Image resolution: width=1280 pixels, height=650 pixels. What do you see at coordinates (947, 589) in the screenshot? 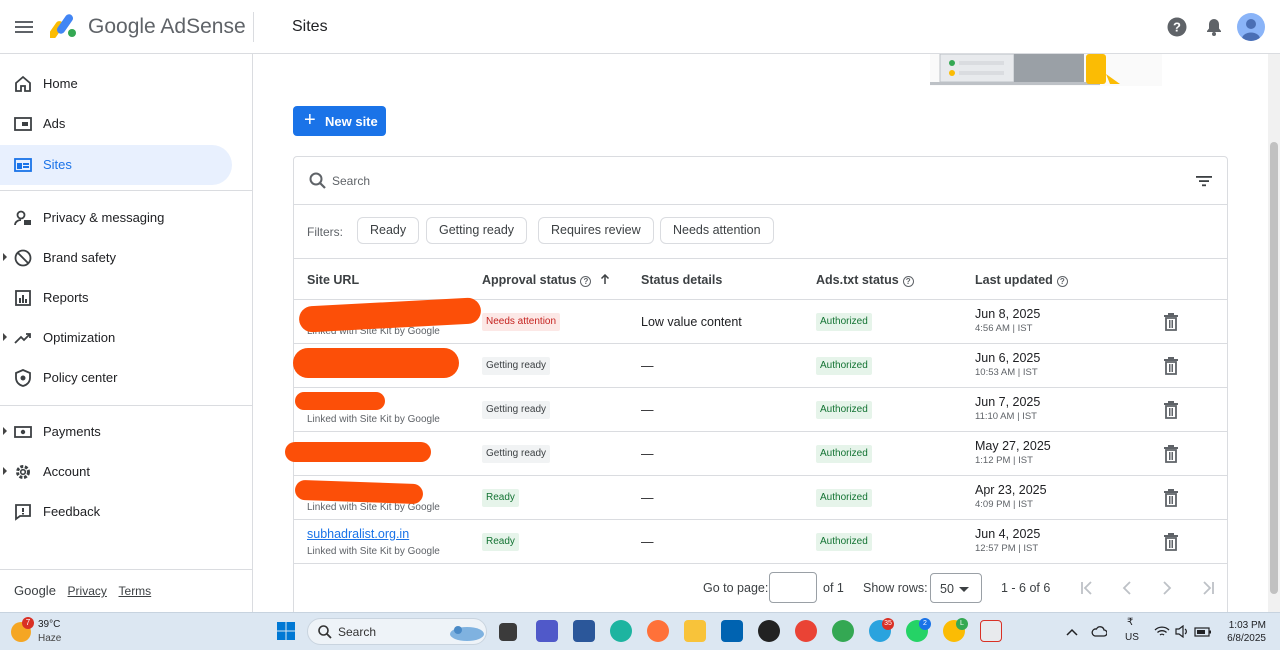
I see `rows-per-page-value: 50` at bounding box center [947, 589].